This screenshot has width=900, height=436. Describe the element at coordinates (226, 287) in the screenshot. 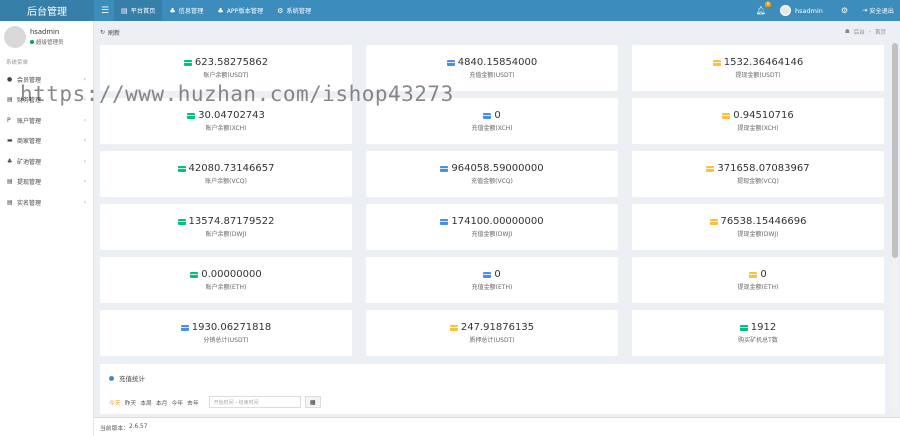

I see `stat-label: 账户余额(ETH)` at that location.